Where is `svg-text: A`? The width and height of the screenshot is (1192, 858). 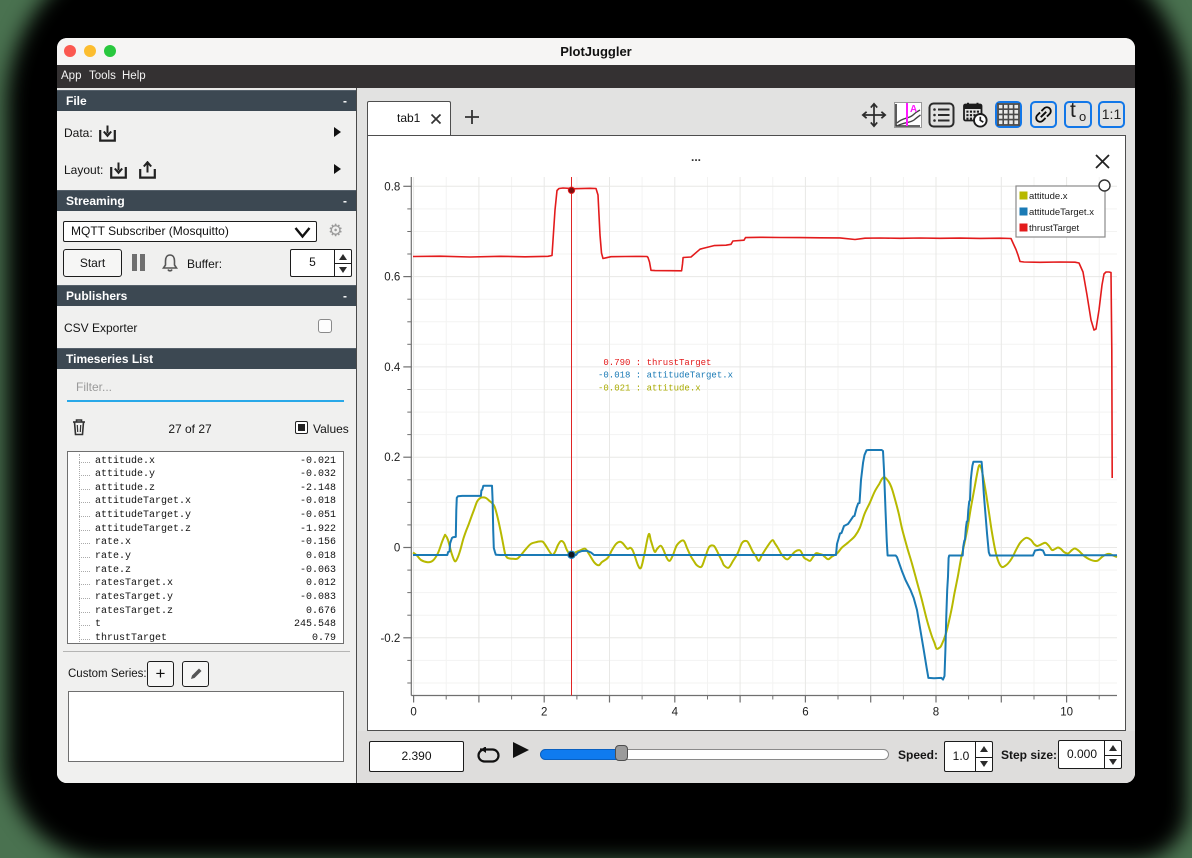 svg-text: A is located at coordinates (913, 109).